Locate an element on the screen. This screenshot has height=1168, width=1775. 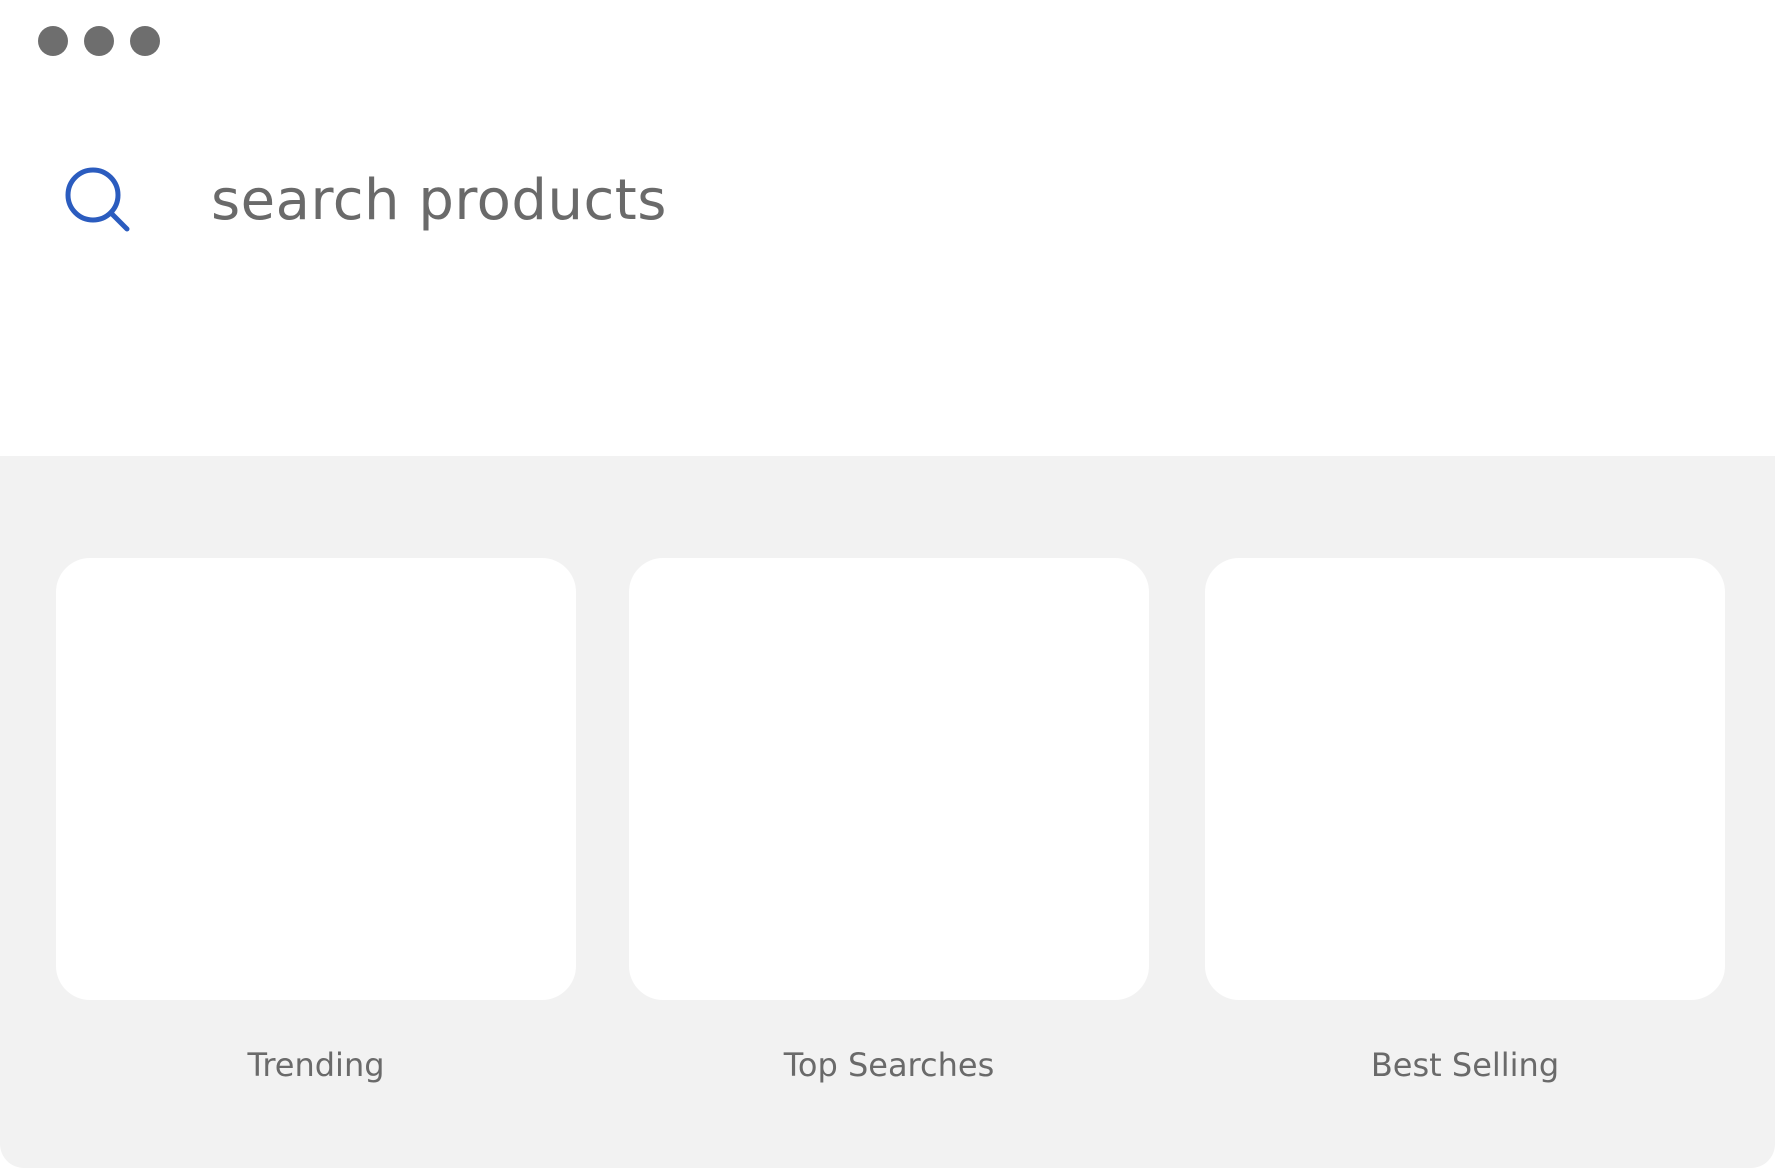
category-card-best-selling: Best Selling is located at coordinates (1465, 821).